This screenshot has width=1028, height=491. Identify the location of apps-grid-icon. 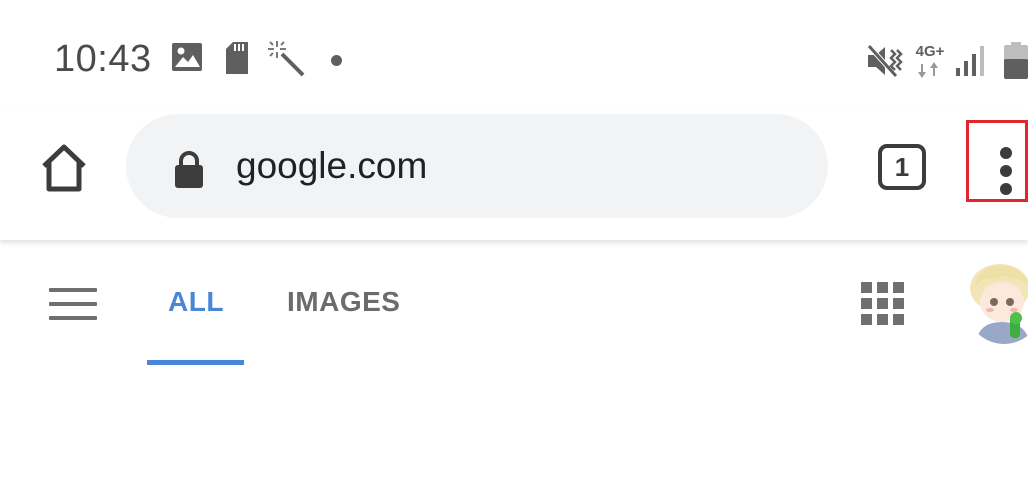
(882, 303).